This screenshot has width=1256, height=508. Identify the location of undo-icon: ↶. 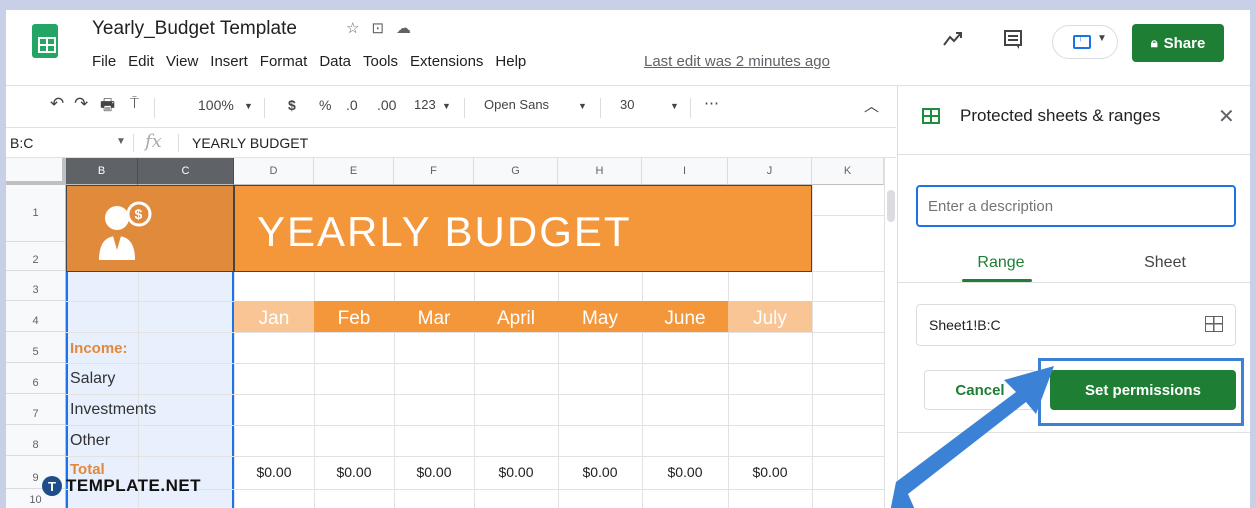
(57, 104).